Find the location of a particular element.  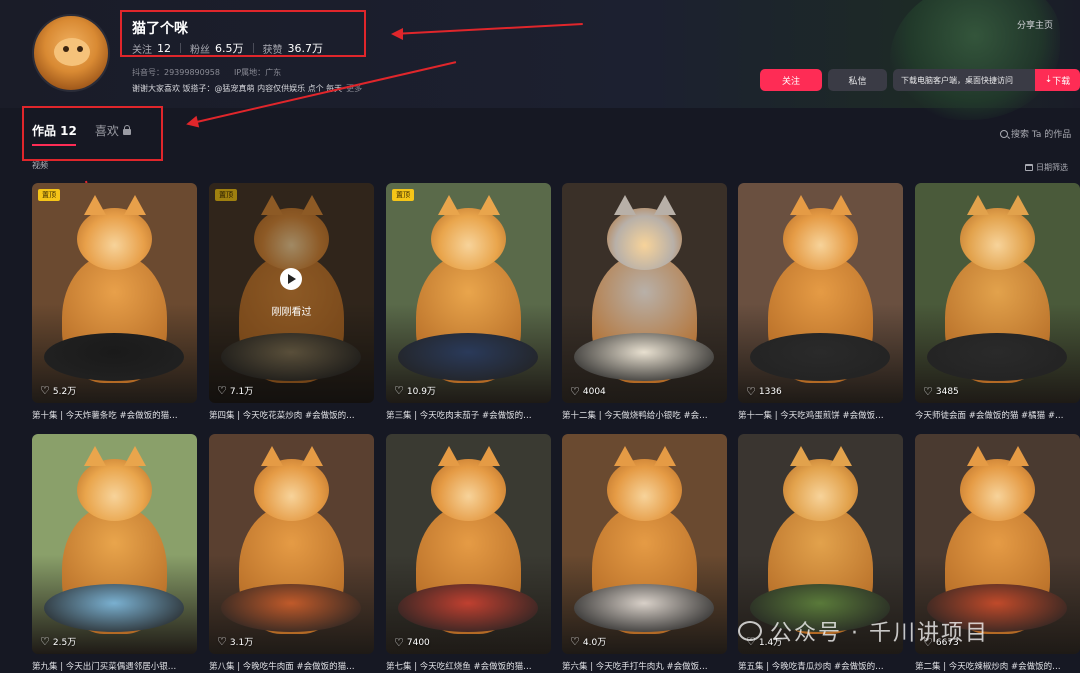

video-likes: ♡ 4.0万 is located at coordinates (588, 641).